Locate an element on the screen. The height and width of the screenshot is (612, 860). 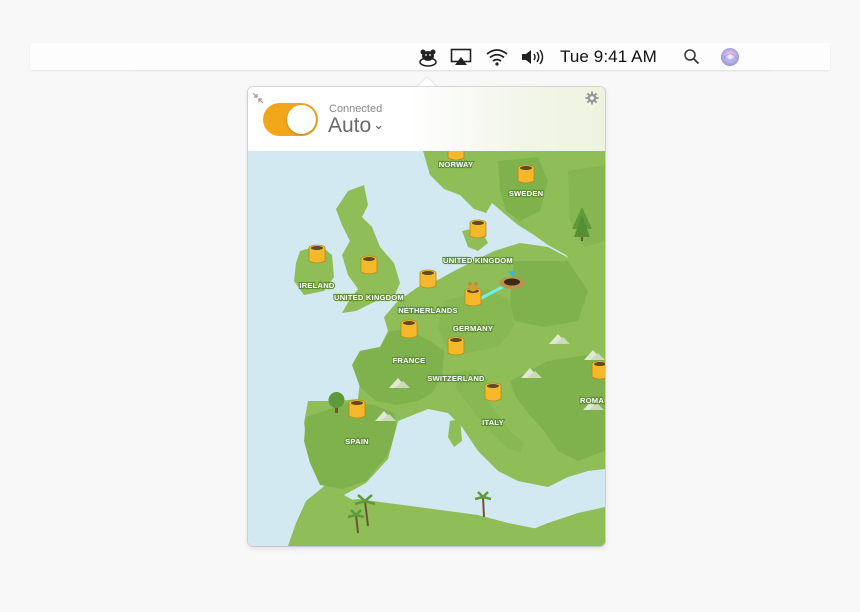
country-label-switzerland: SWITZERLAND is located at coordinates (456, 378).